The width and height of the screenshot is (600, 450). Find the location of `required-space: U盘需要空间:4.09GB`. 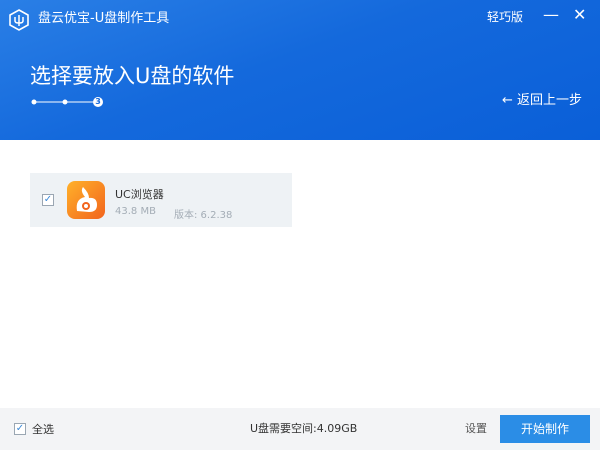

required-space: U盘需要空间:4.09GB is located at coordinates (304, 428).